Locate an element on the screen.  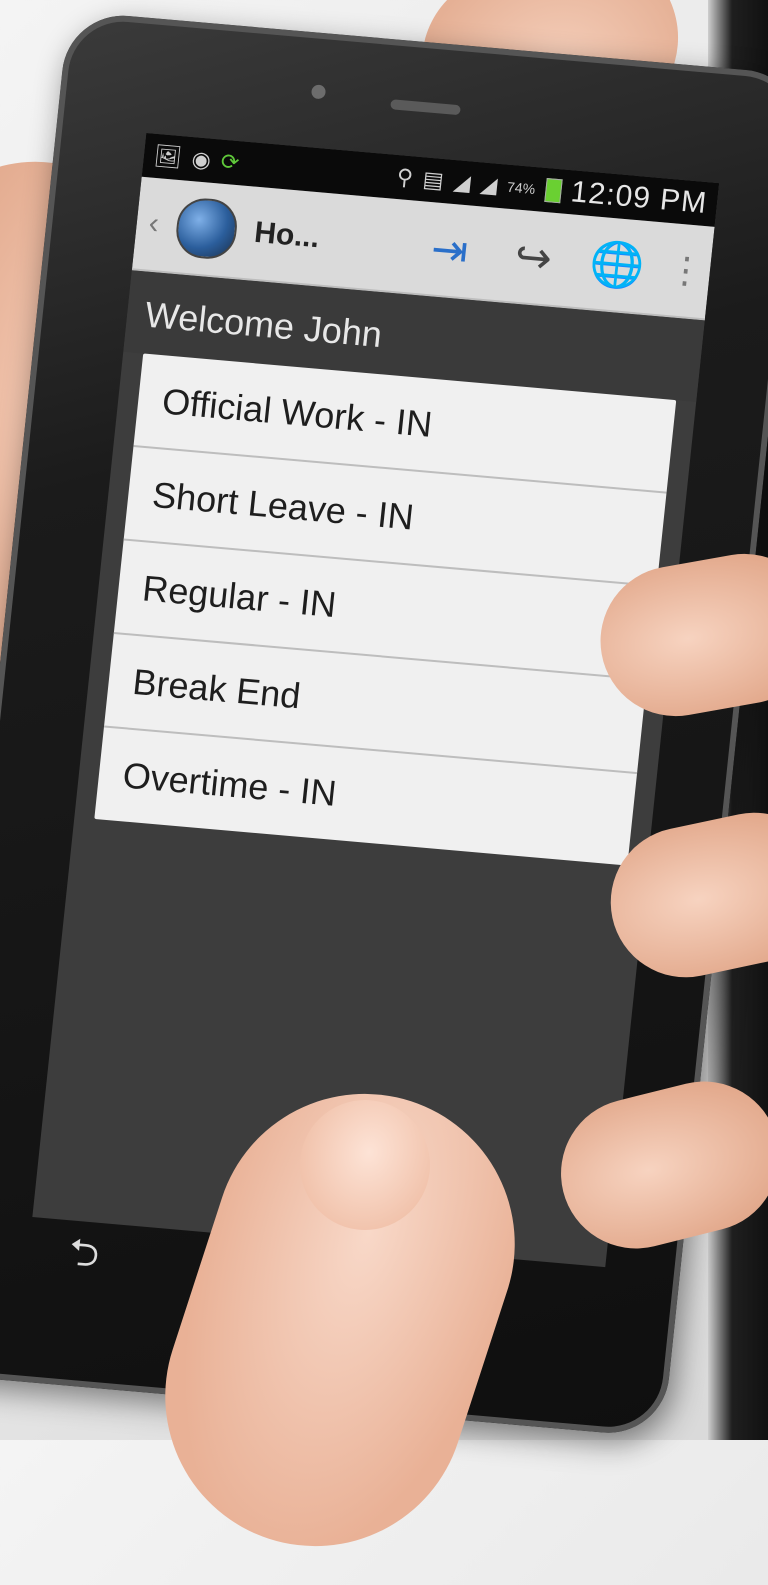
earpiece is located at coordinates (425, 107).